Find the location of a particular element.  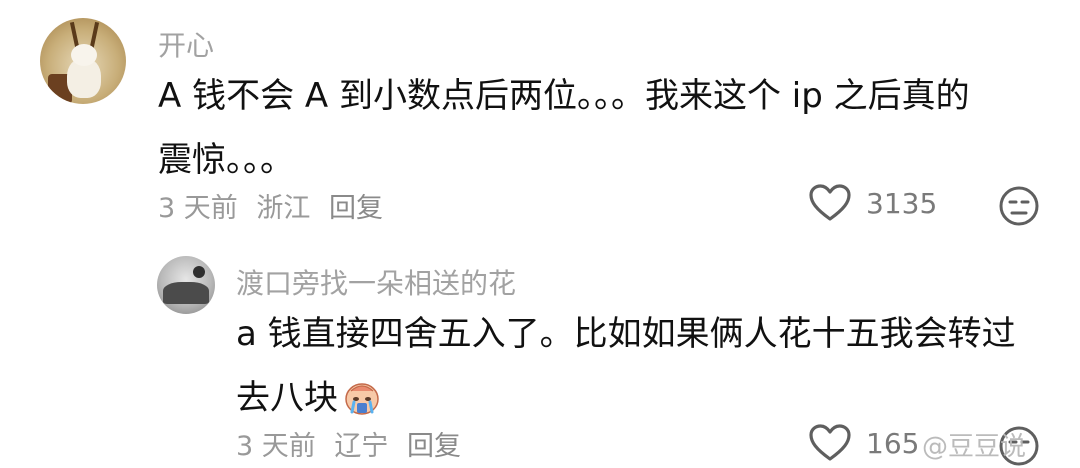

comment-meta: 3 天前 浙江 回复 is located at coordinates (275, 205).